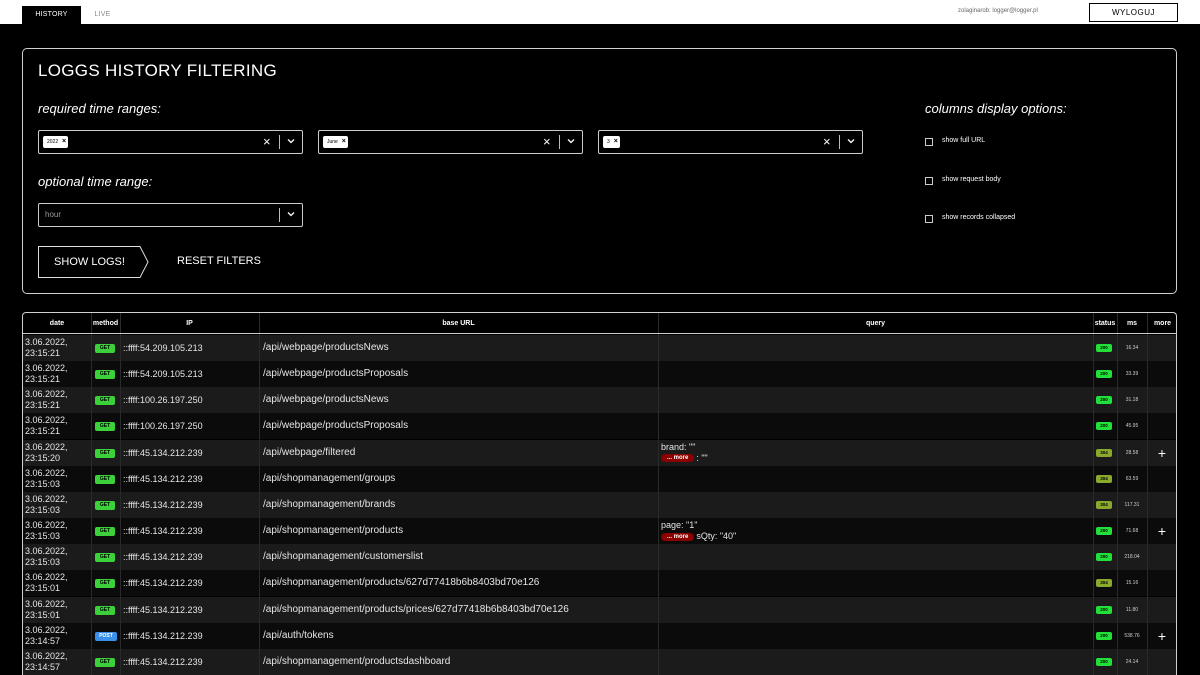 The image size is (1200, 675). I want to click on show-request-body-checkbox, so click(929, 181).